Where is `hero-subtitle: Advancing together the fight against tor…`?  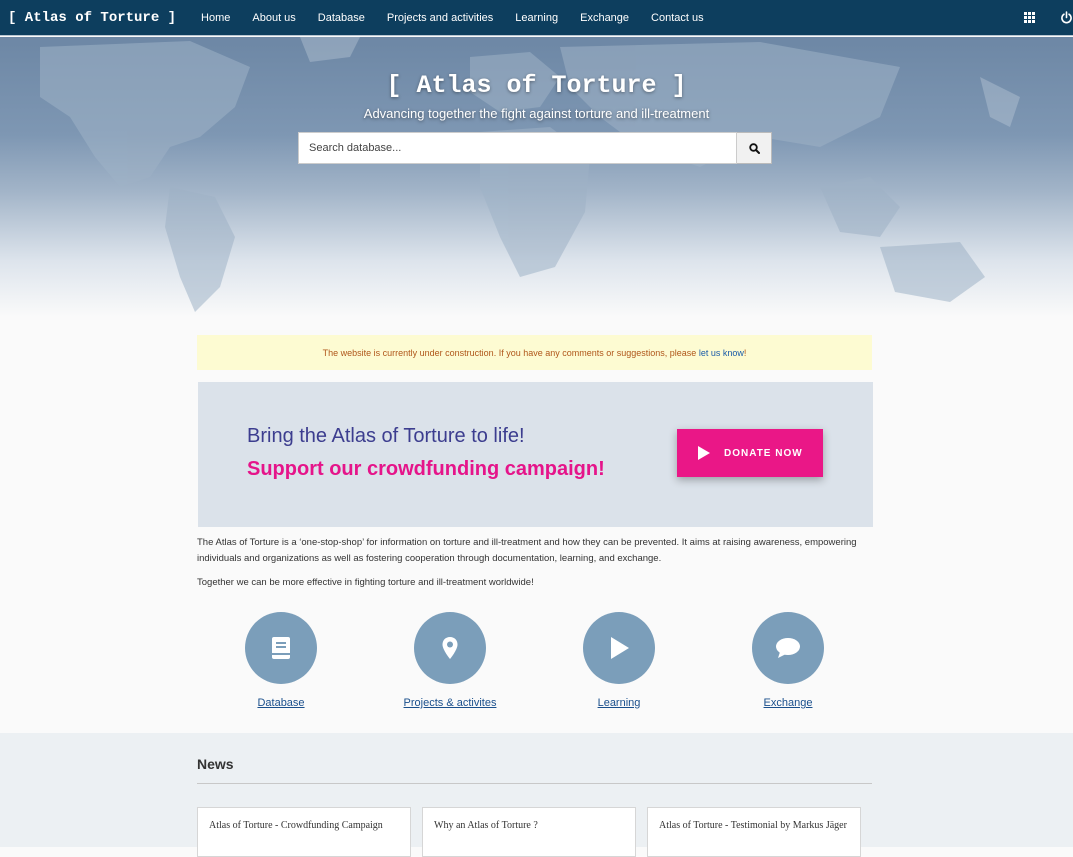
hero-subtitle: Advancing together the fight against tor… is located at coordinates (536, 113).